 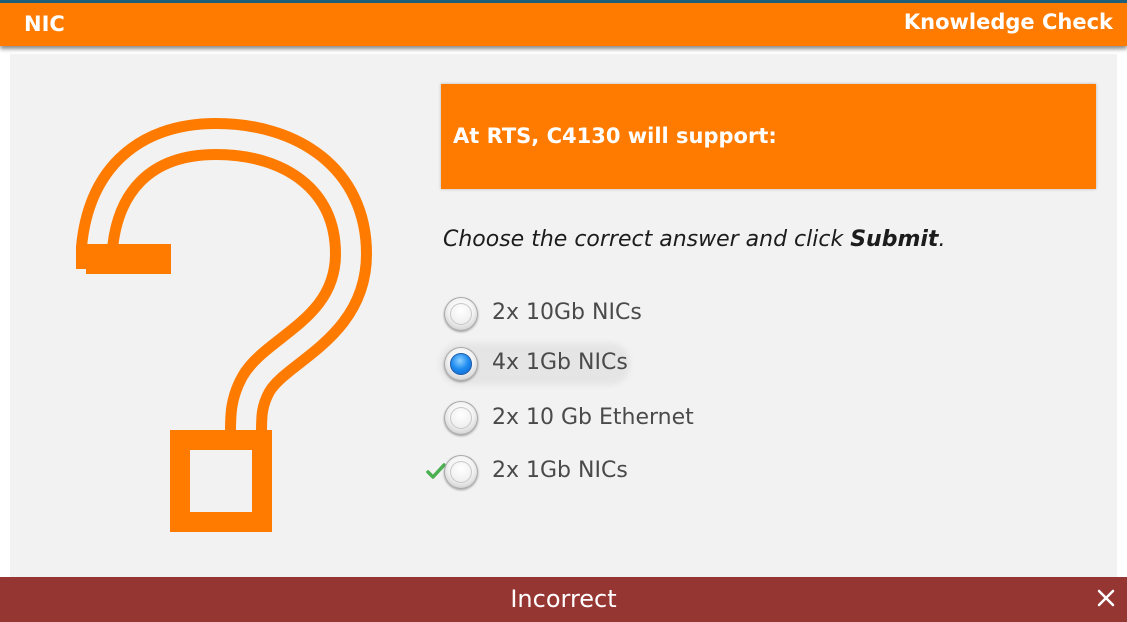 What do you see at coordinates (647, 239) in the screenshot?
I see `instruction-prefix: Choose the correct answer and click` at bounding box center [647, 239].